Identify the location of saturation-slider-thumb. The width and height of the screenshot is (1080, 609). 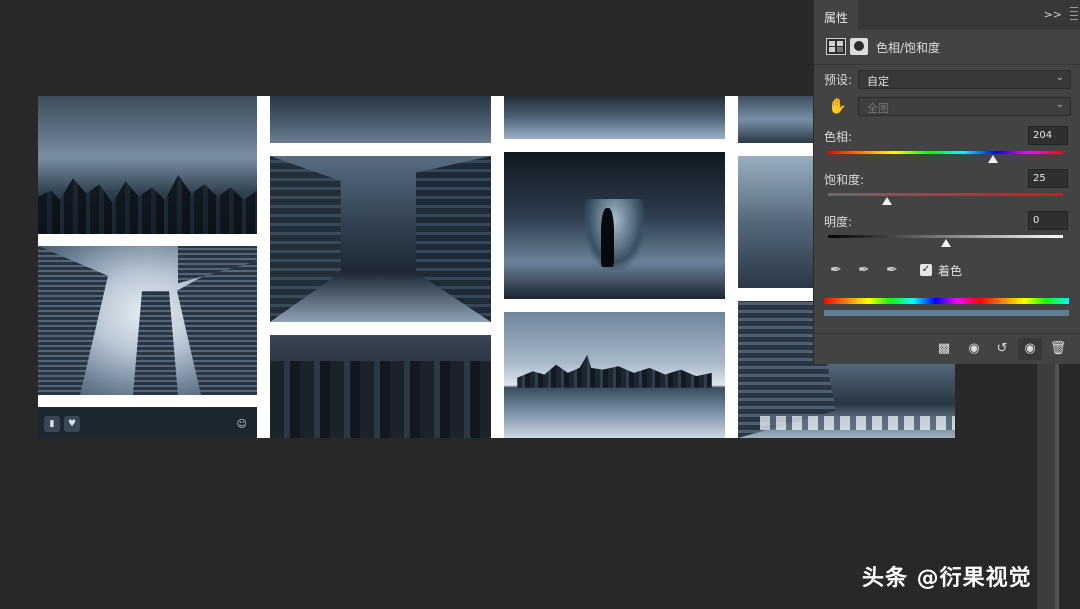
(886, 201).